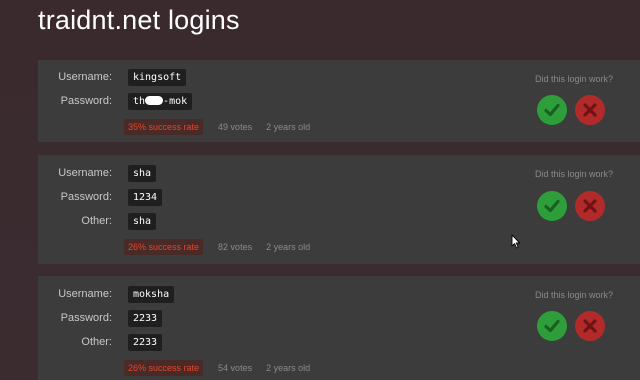  I want to click on other-row: Other: sha, so click(97, 221).